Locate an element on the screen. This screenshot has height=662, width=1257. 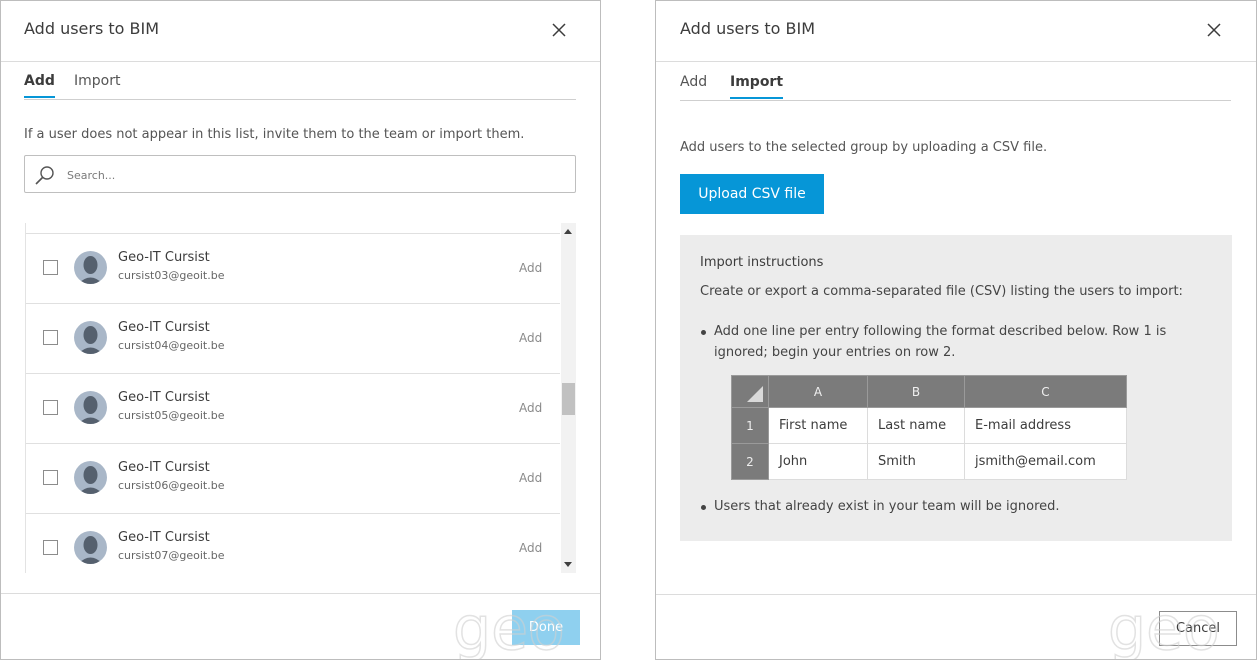
column-header: B is located at coordinates (916, 391).